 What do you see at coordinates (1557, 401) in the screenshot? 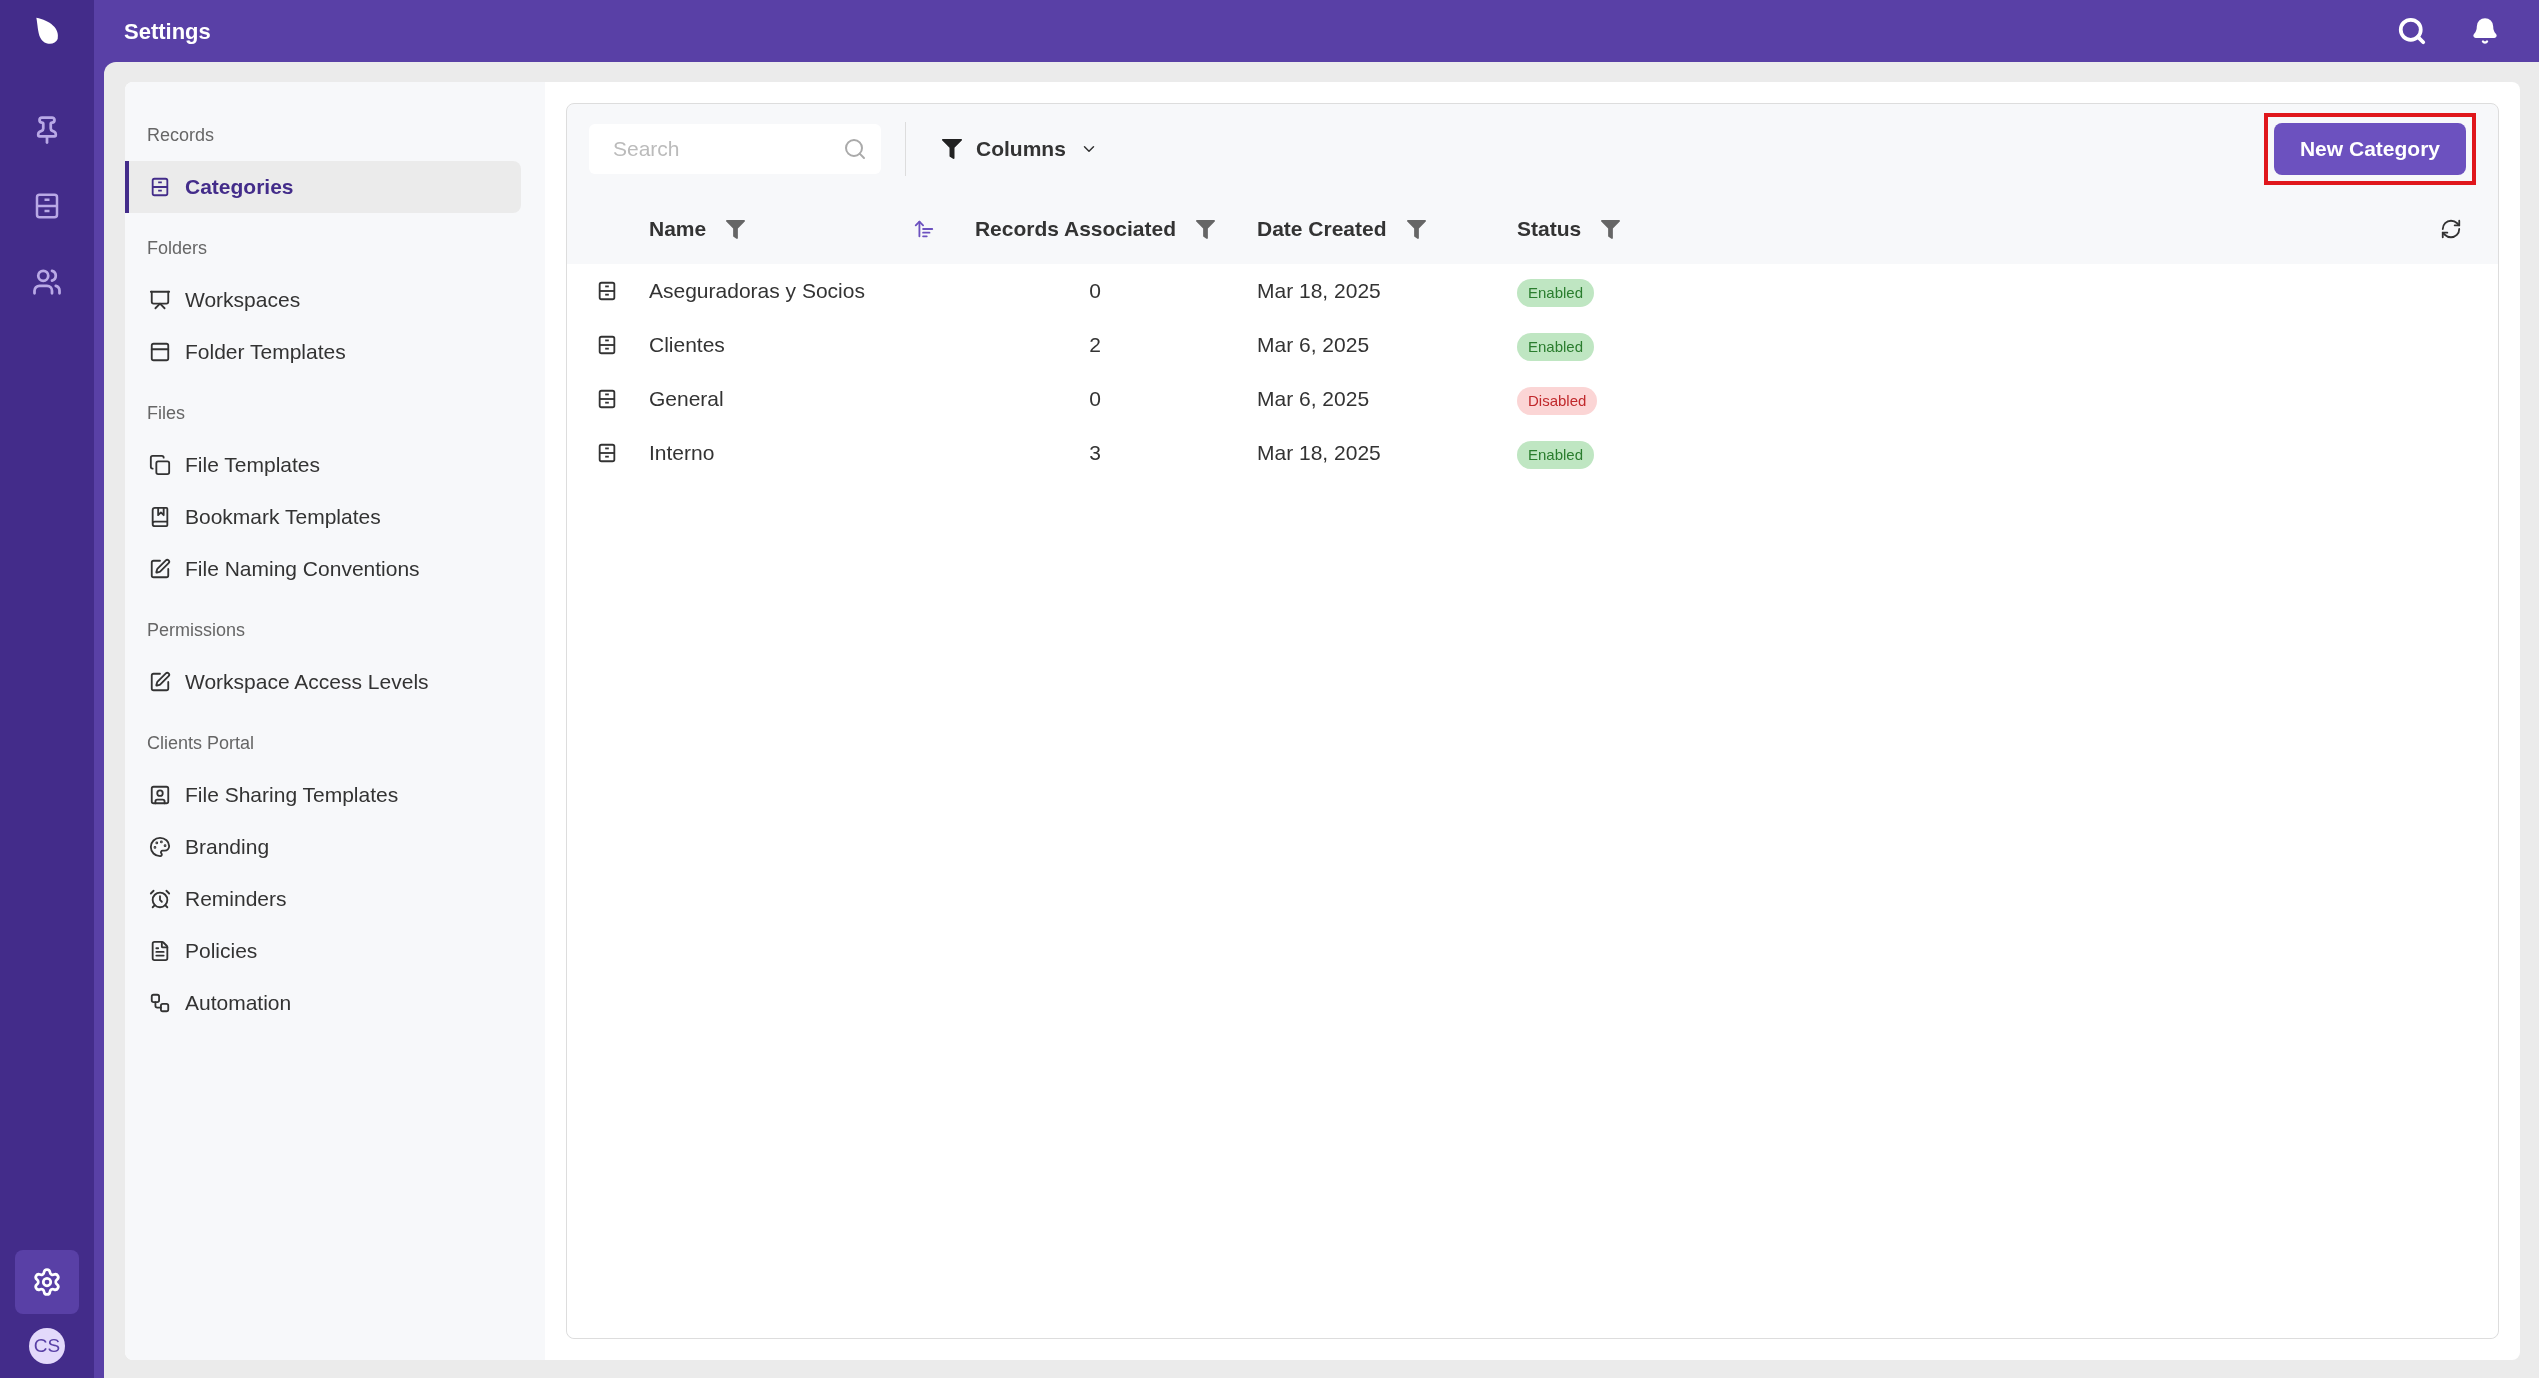
I see `status-badge: Disabled` at bounding box center [1557, 401].